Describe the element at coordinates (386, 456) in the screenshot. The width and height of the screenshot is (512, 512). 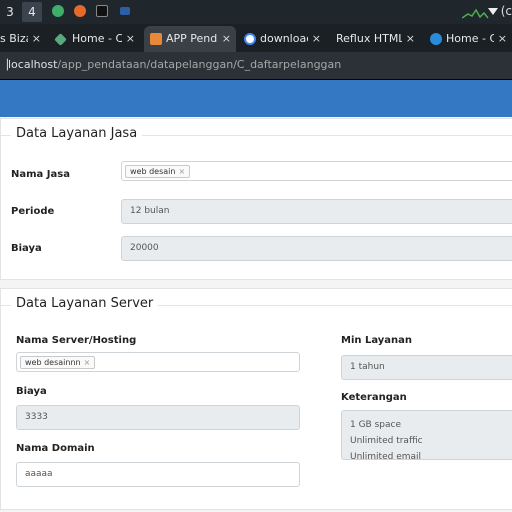
I see `keterangan-line: Unlimited email` at that location.